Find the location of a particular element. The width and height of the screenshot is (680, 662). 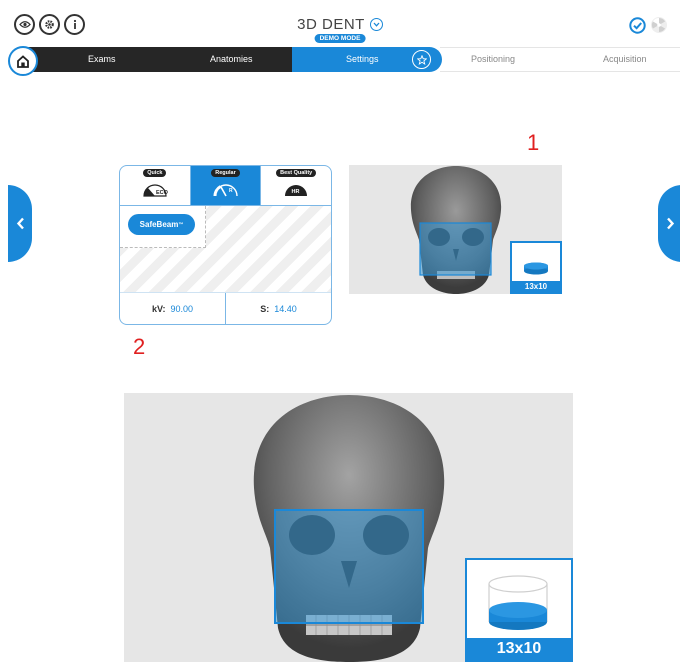

next-step-button is located at coordinates (669, 223).